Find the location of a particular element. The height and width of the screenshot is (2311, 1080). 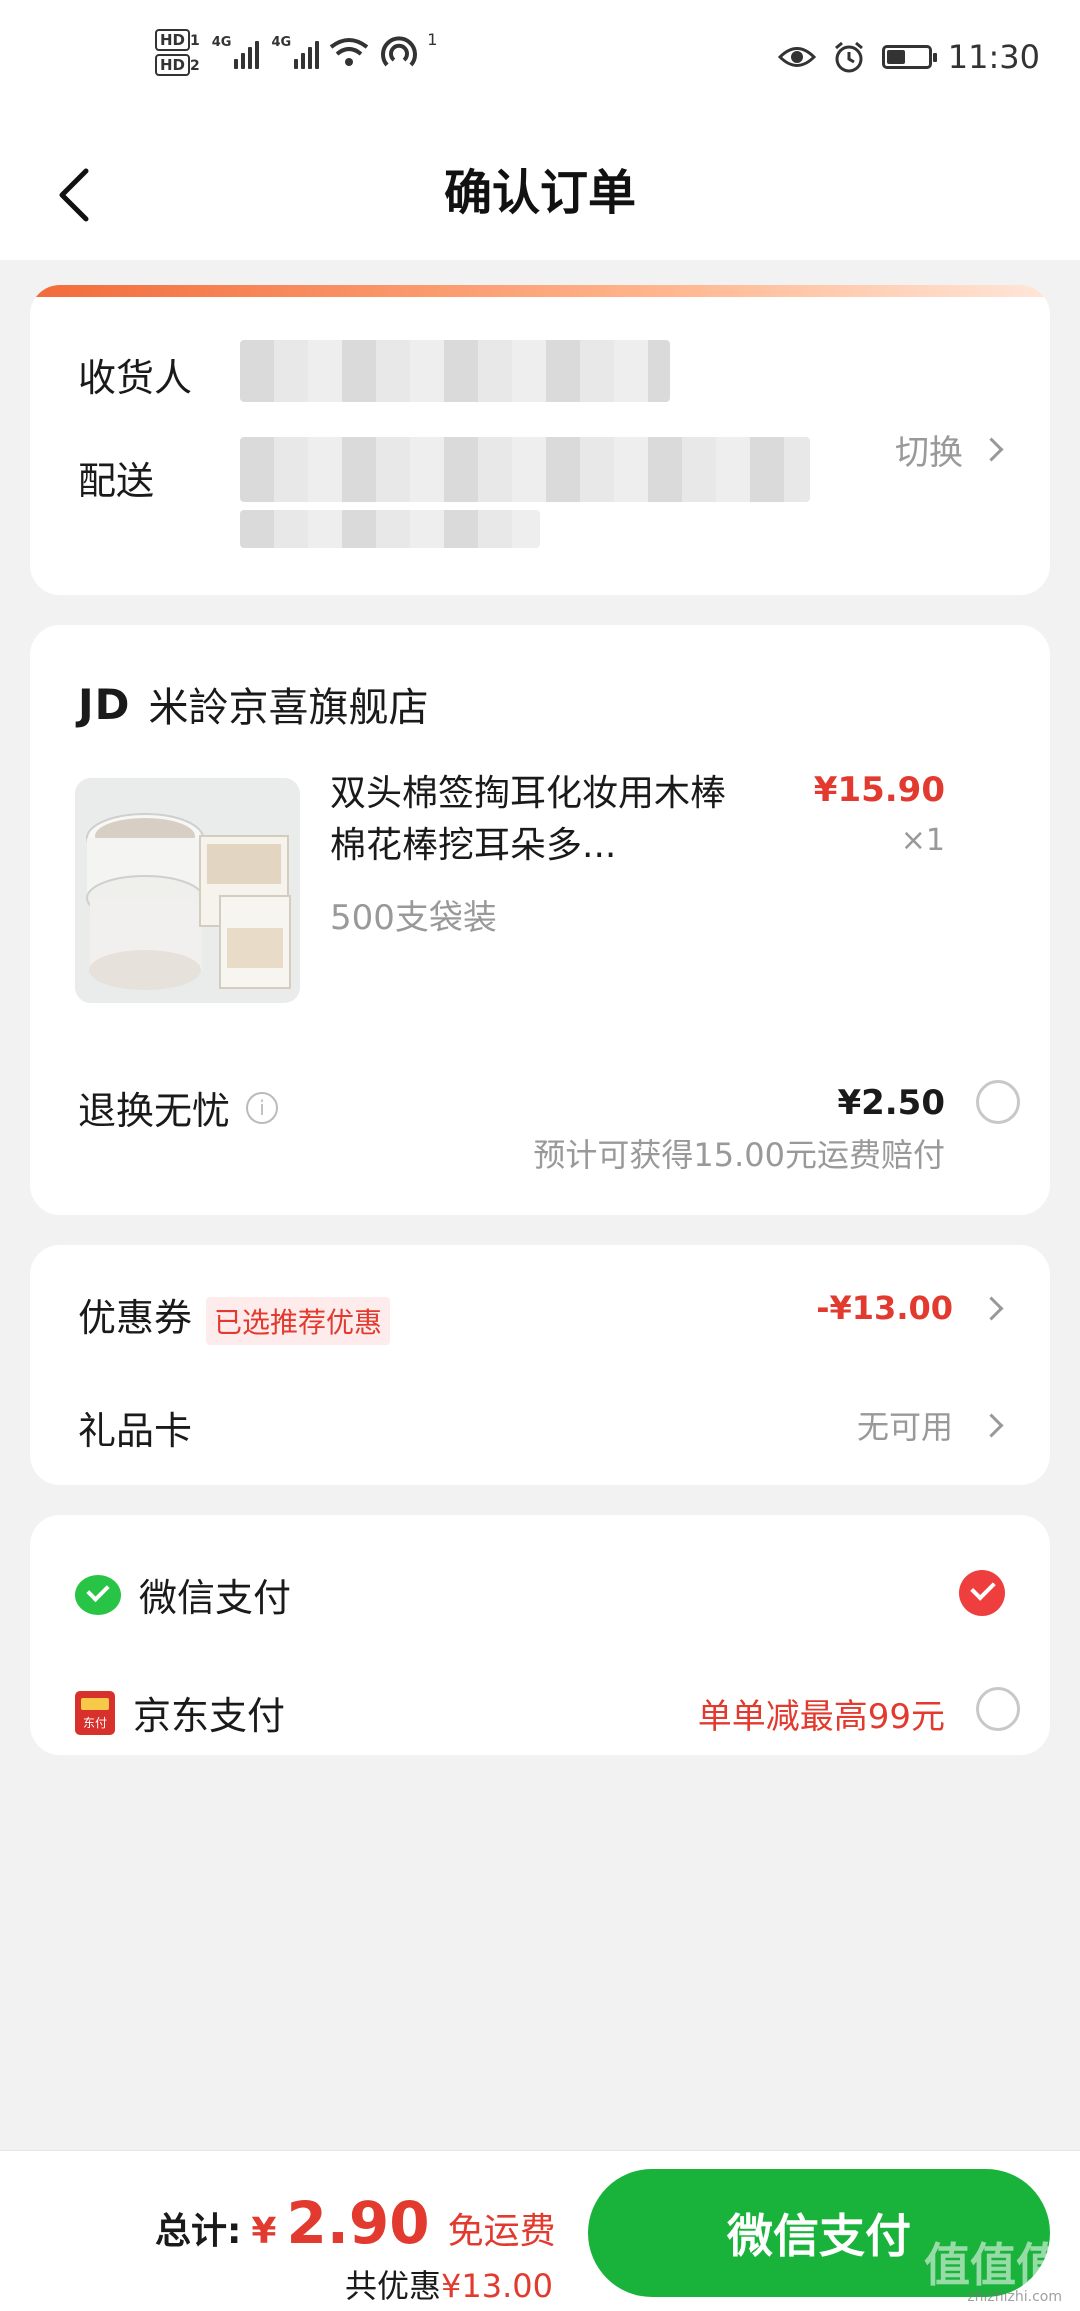

cotton-swab-product-illustration is located at coordinates (187, 890).